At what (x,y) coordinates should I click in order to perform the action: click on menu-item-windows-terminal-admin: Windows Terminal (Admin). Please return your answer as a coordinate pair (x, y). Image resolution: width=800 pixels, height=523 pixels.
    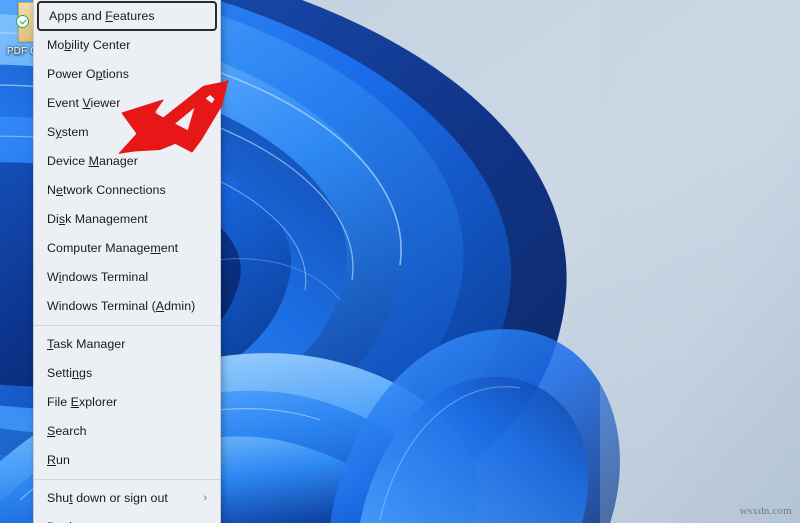
    Looking at the image, I should click on (127, 306).